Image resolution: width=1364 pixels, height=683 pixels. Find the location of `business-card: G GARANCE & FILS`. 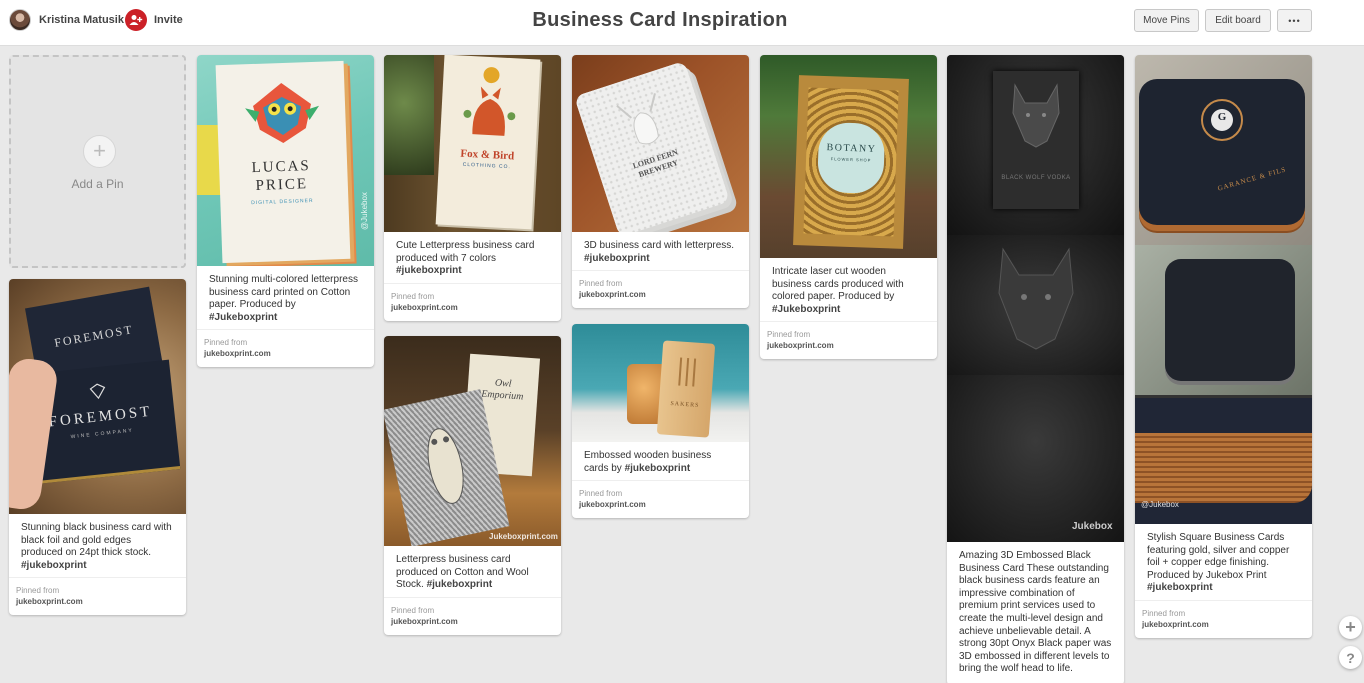

business-card: G GARANCE & FILS is located at coordinates (1222, 152).